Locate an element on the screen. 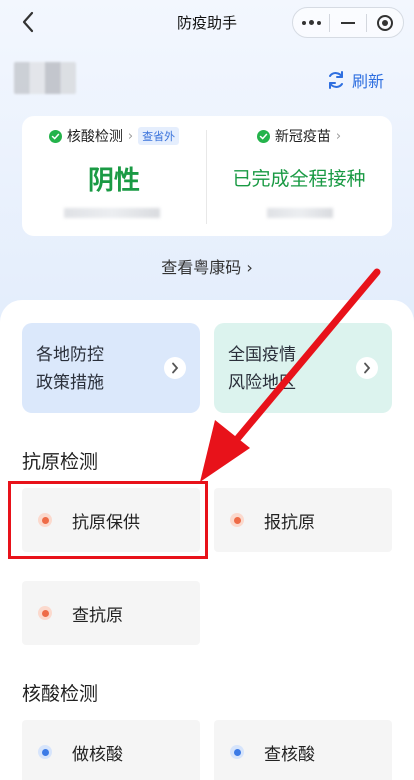 The image size is (414, 780). nav-bar: 防疫助手 is located at coordinates (207, 22).